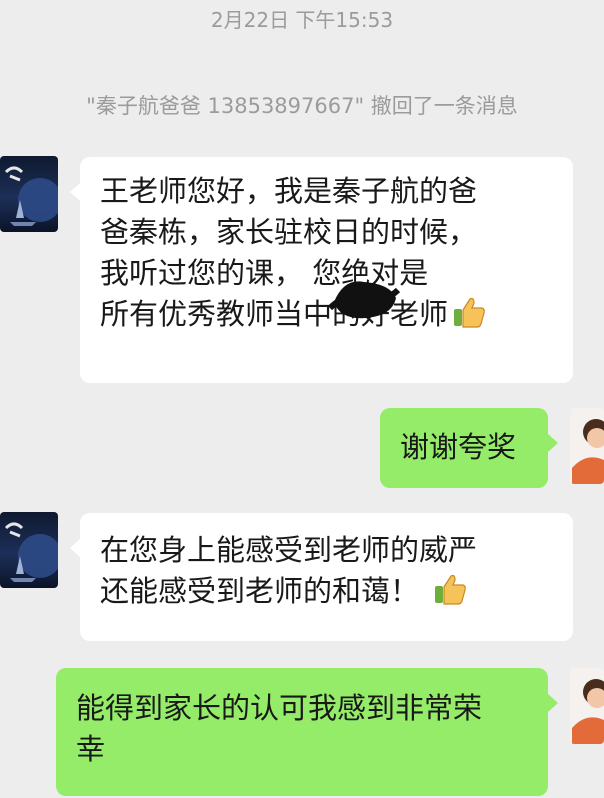 The width and height of the screenshot is (604, 798). What do you see at coordinates (279, 708) in the screenshot?
I see `message-line: 能得到家长的认可我感到非常荣` at bounding box center [279, 708].